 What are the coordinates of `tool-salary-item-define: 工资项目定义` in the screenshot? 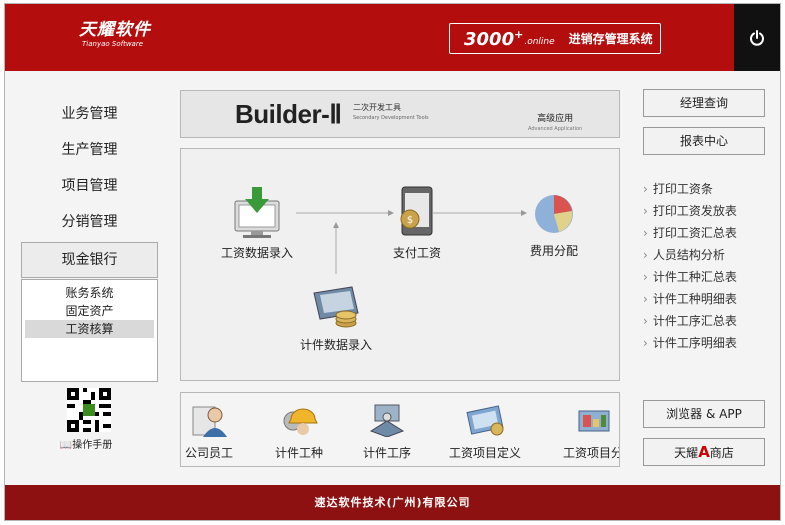 It's located at (485, 432).